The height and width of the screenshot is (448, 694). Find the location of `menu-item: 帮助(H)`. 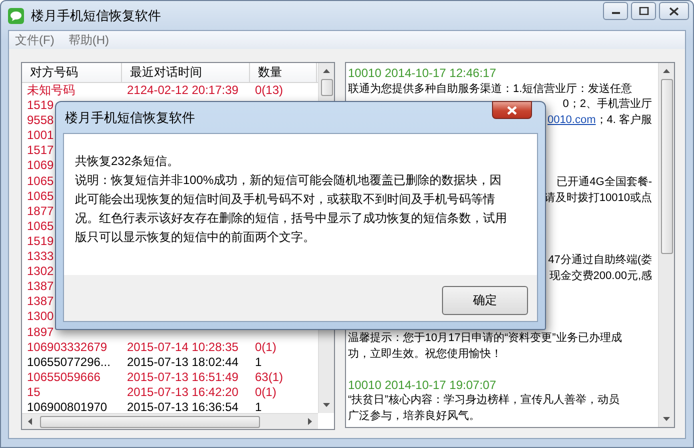

menu-item: 帮助(H) is located at coordinates (88, 40).